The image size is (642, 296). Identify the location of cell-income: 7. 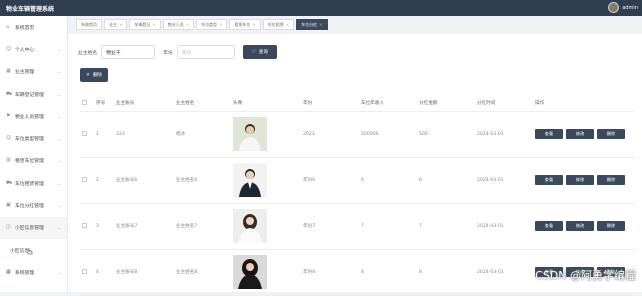
(388, 226).